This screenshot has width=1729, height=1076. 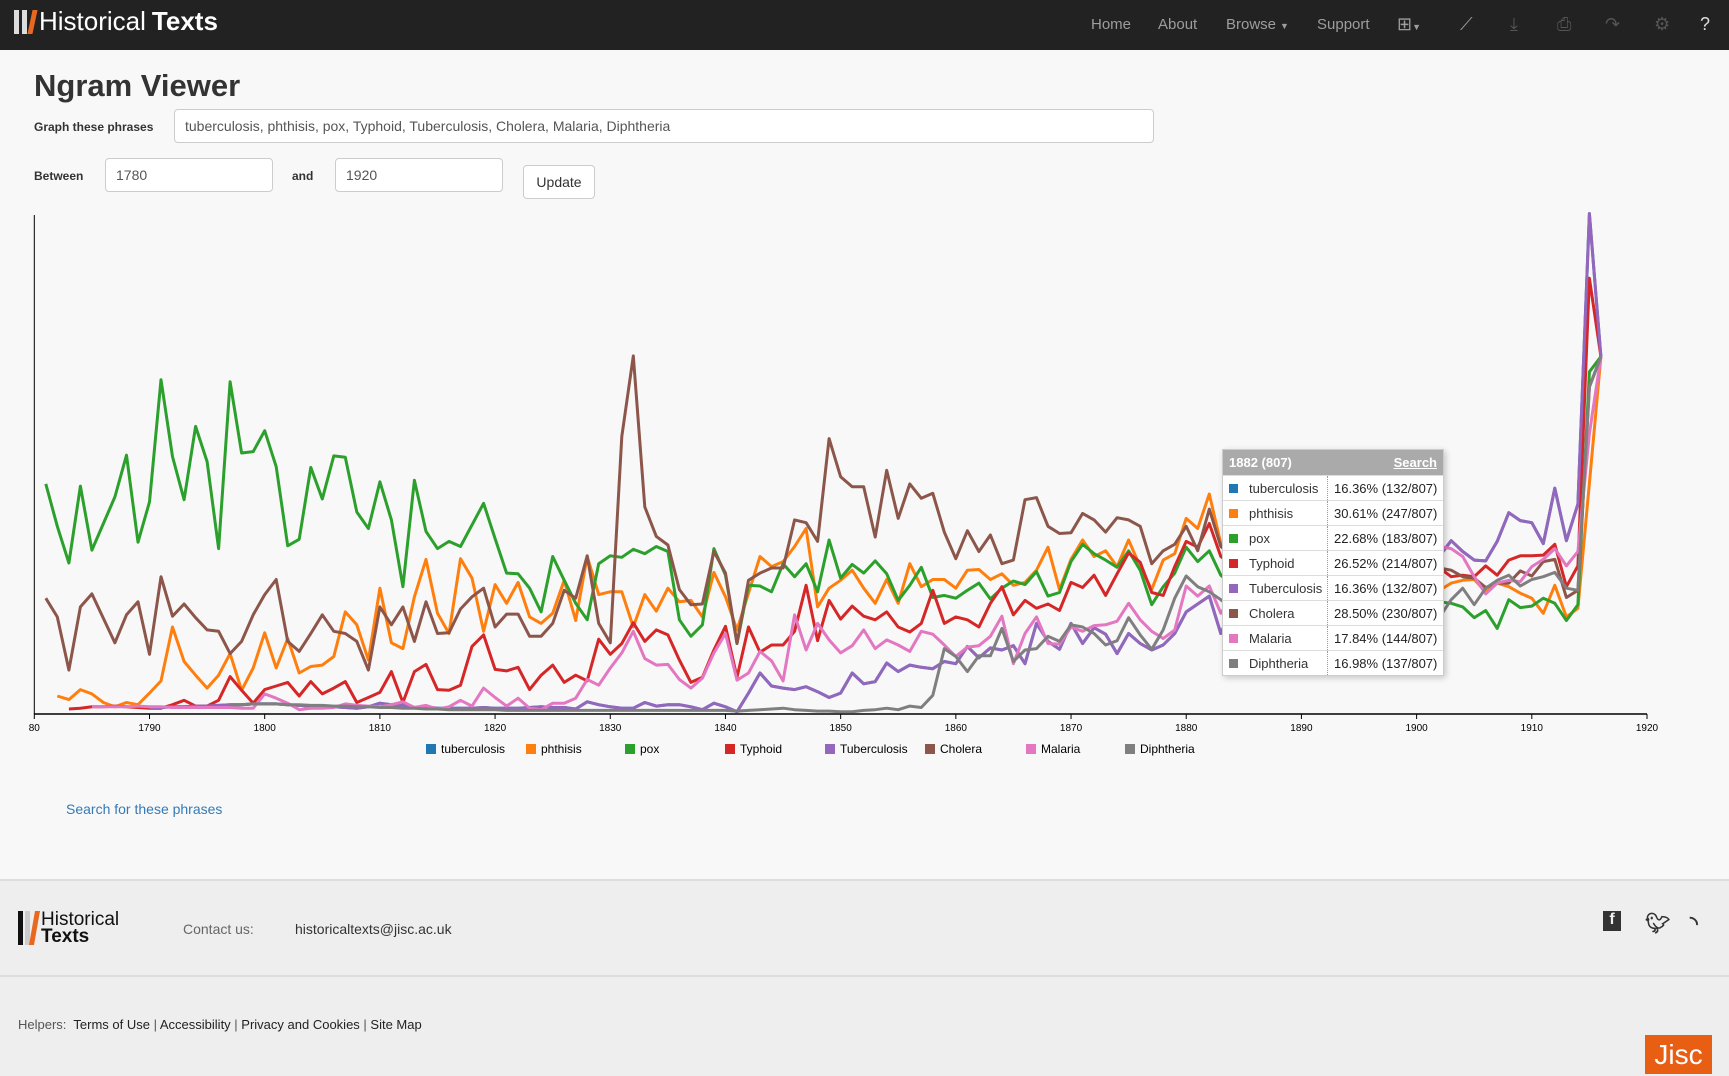 I want to click on tooltip-term-label: pox, so click(x=1259, y=538).